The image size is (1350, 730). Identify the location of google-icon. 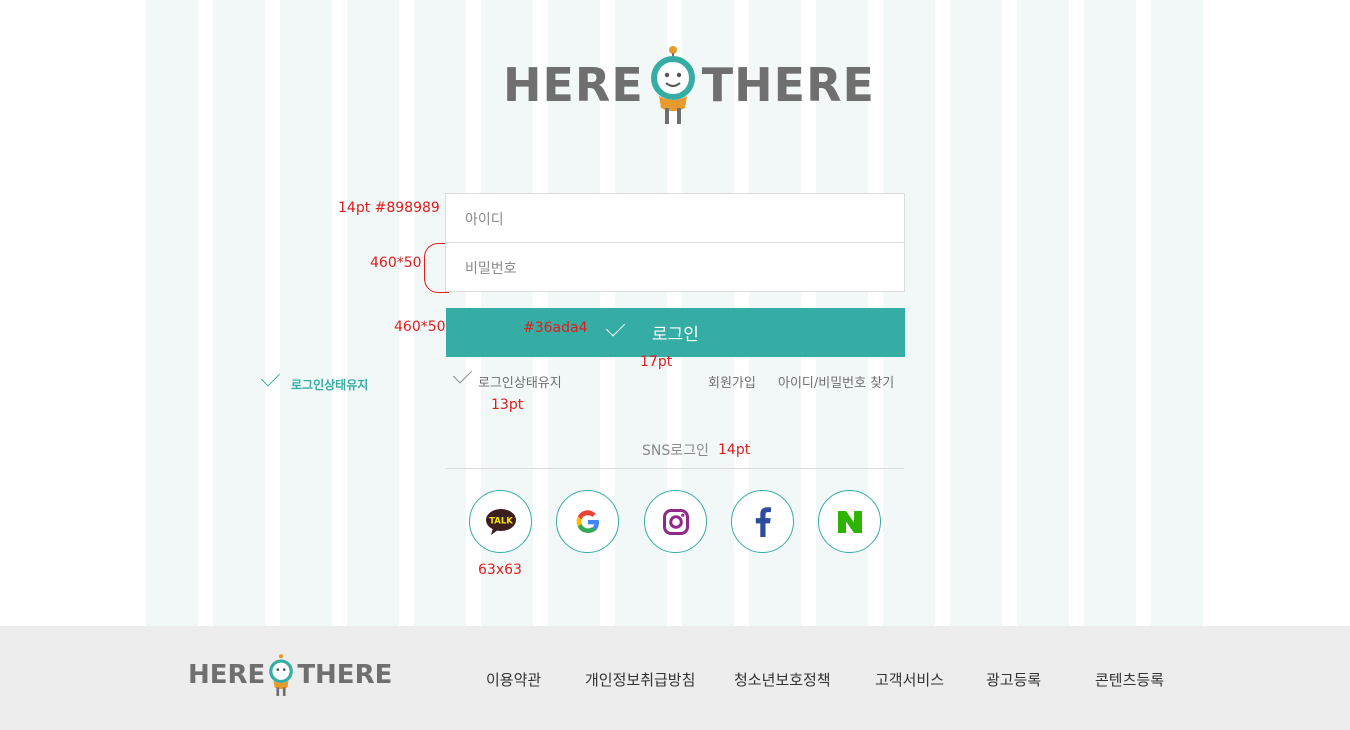
(587, 521).